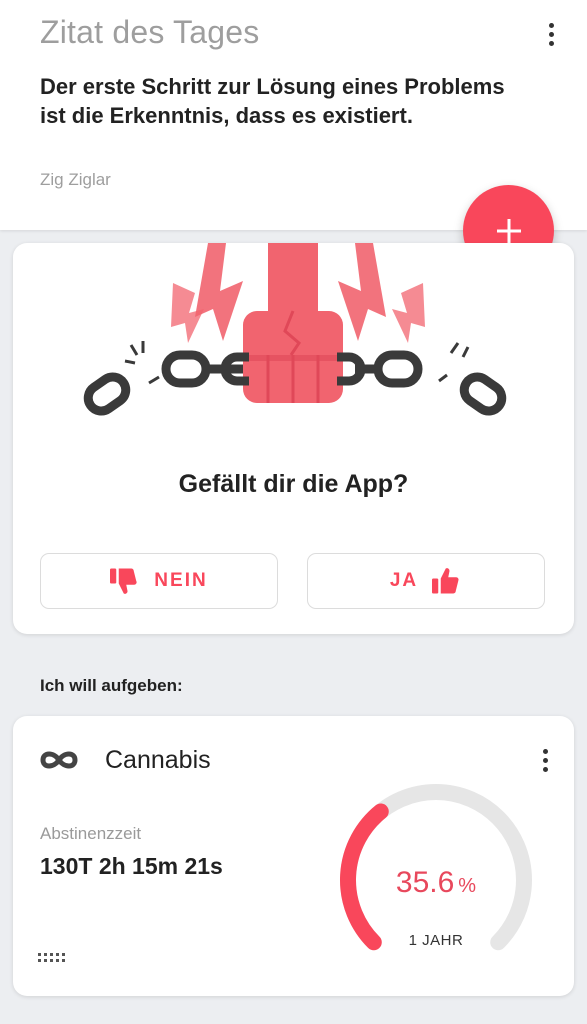 The image size is (587, 1024). I want to click on no-button: NEIN, so click(159, 581).